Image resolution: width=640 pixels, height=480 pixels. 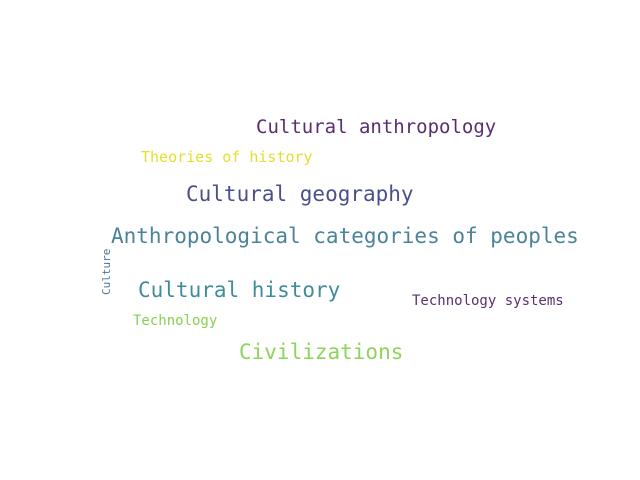 What do you see at coordinates (376, 127) in the screenshot?
I see `word-cultural-anthropology: Cultural anthropology` at bounding box center [376, 127].